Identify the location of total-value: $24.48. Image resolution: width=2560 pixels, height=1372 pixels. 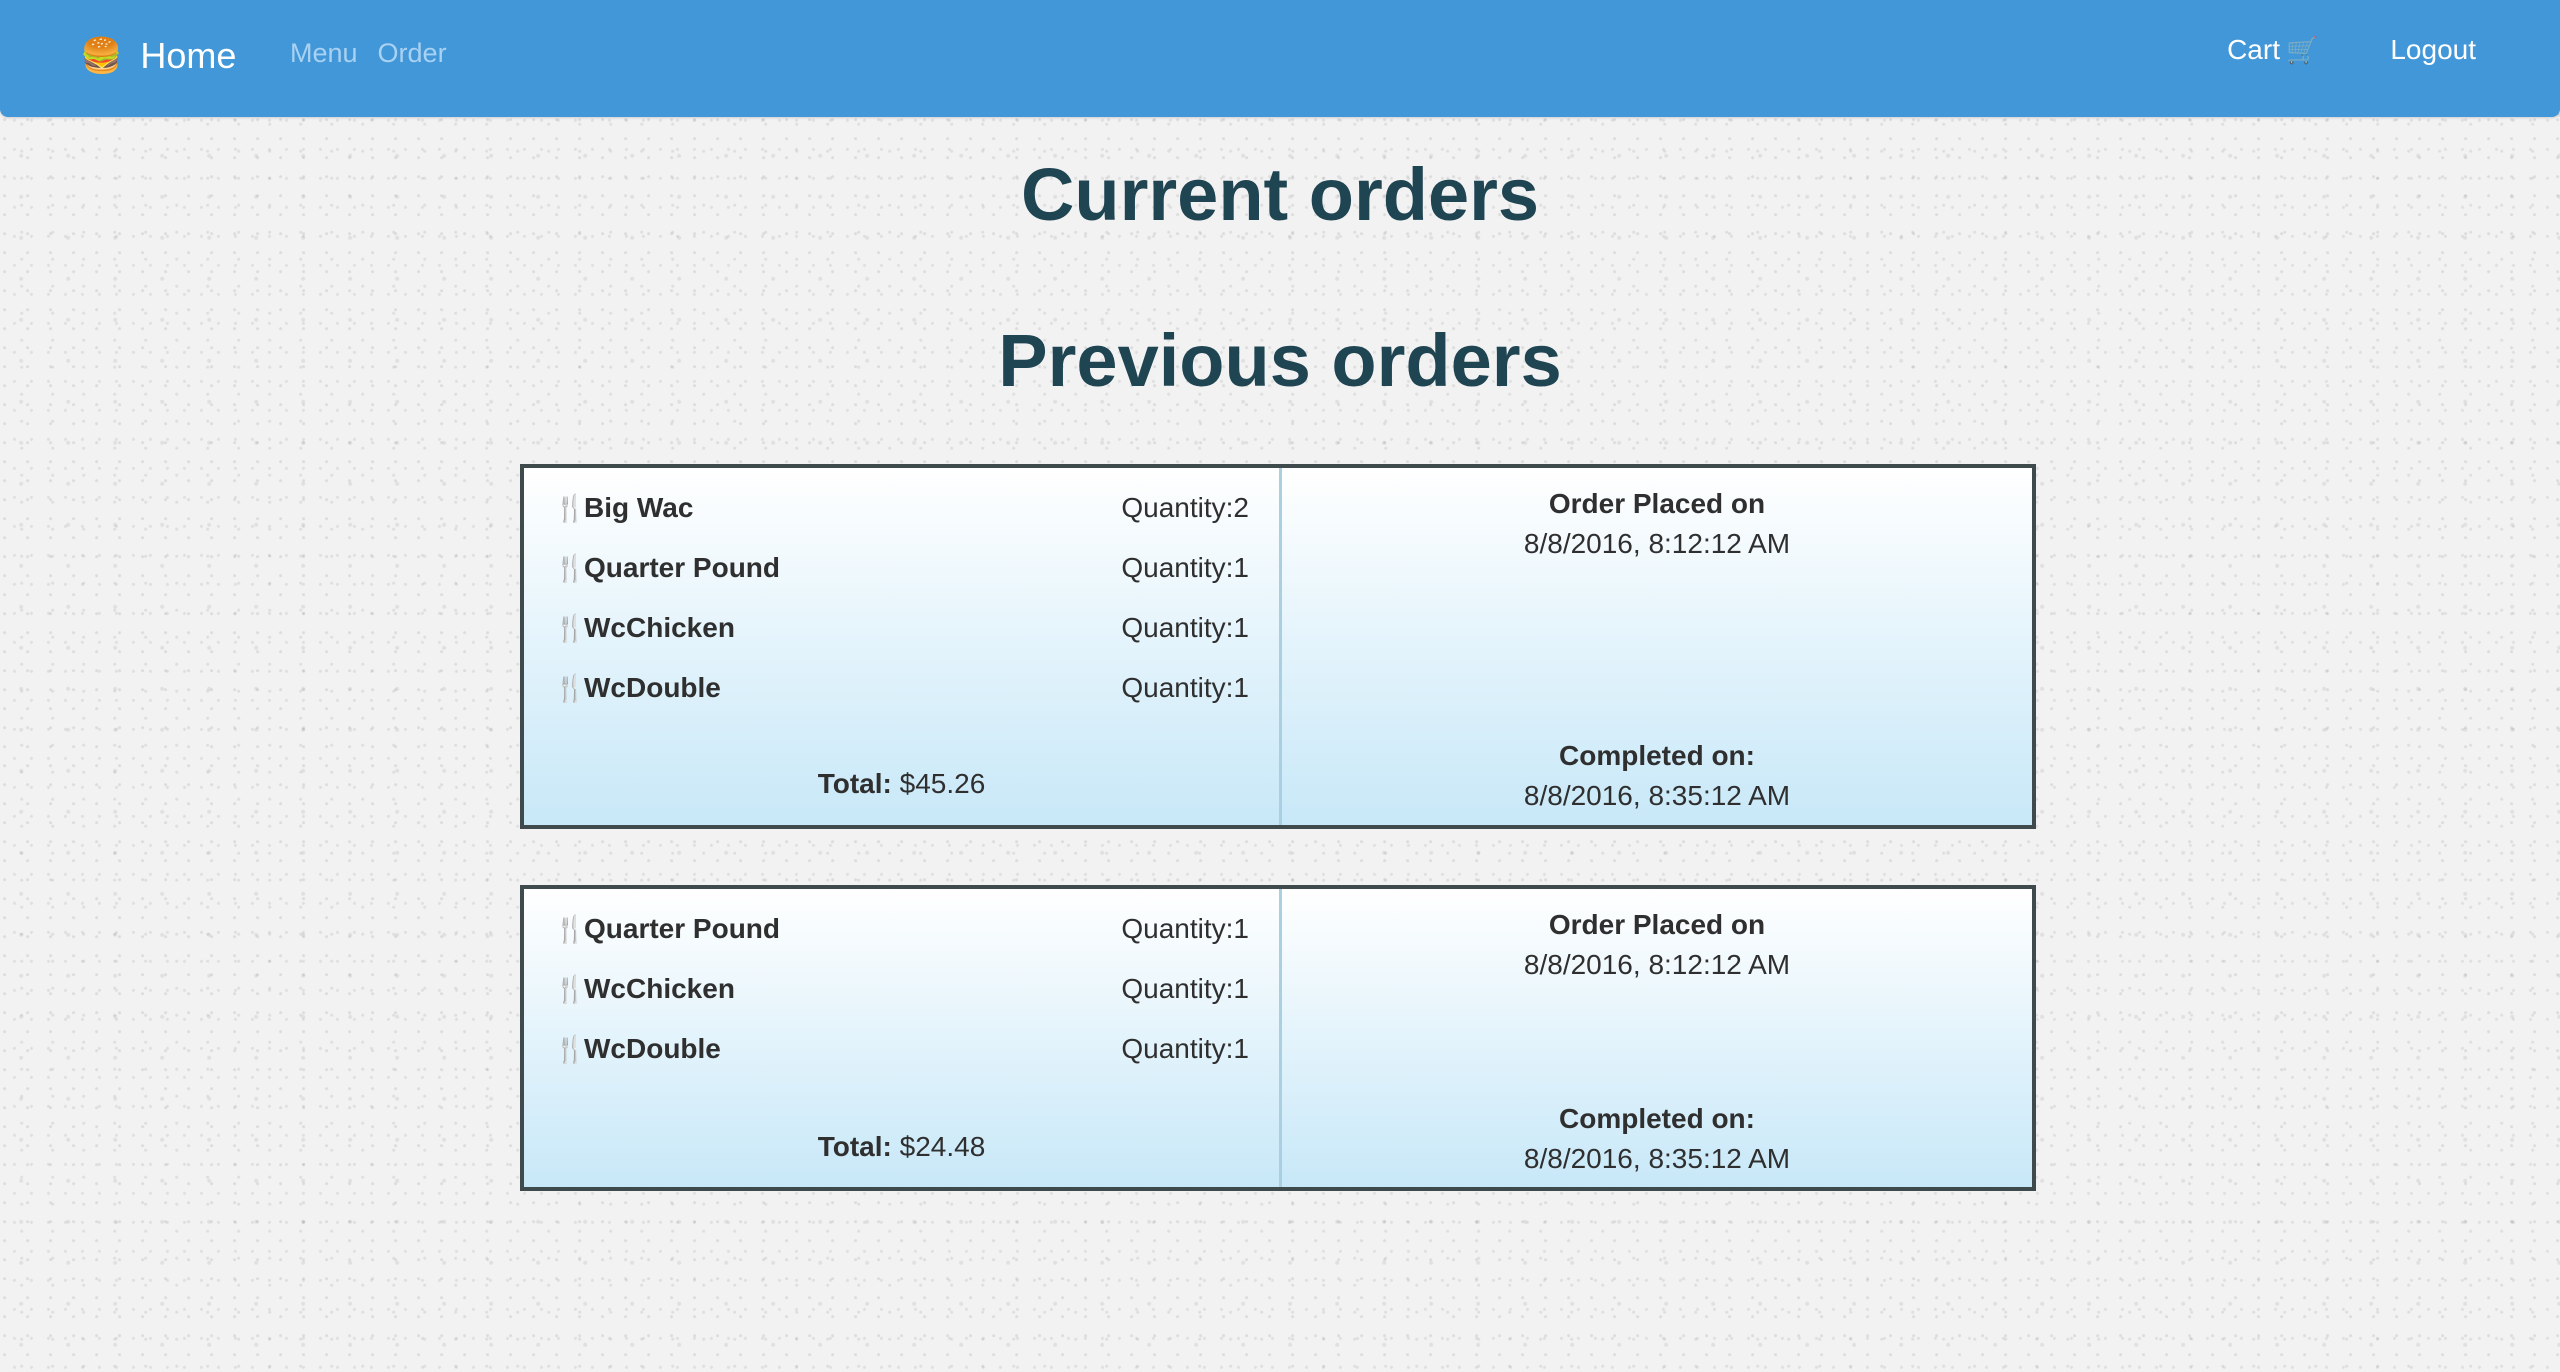
(942, 1146).